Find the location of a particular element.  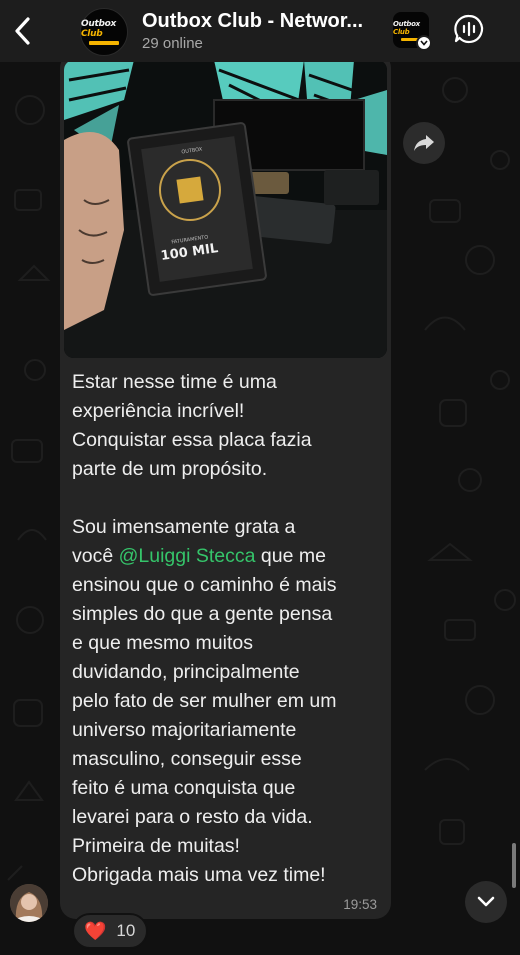

forward-icon is located at coordinates (424, 143).